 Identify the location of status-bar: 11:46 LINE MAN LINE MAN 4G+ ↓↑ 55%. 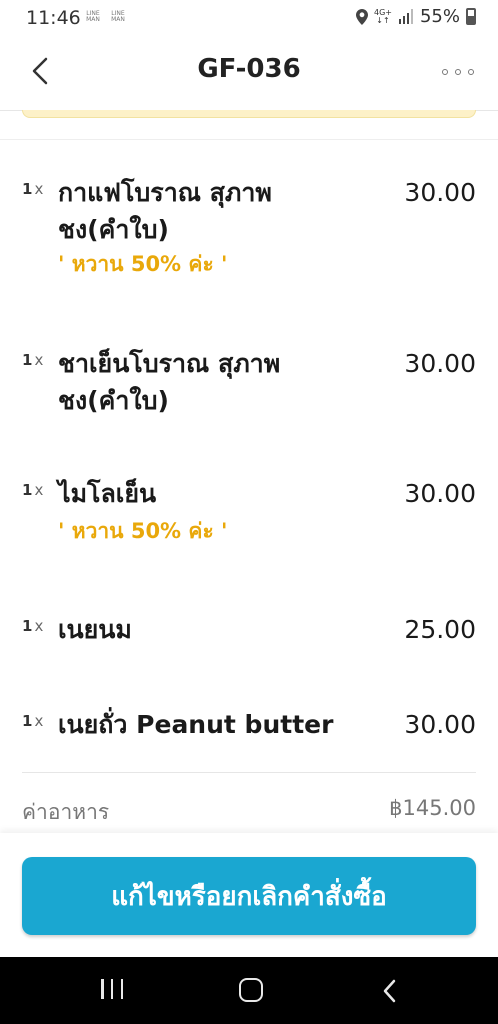
(249, 17).